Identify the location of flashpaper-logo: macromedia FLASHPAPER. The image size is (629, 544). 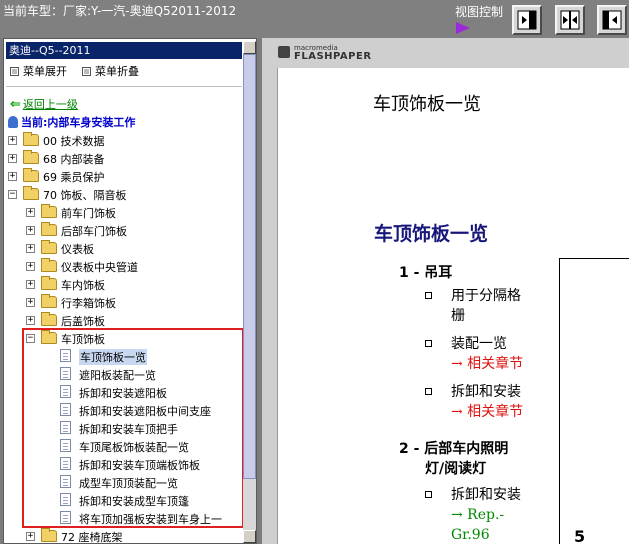
(328, 53).